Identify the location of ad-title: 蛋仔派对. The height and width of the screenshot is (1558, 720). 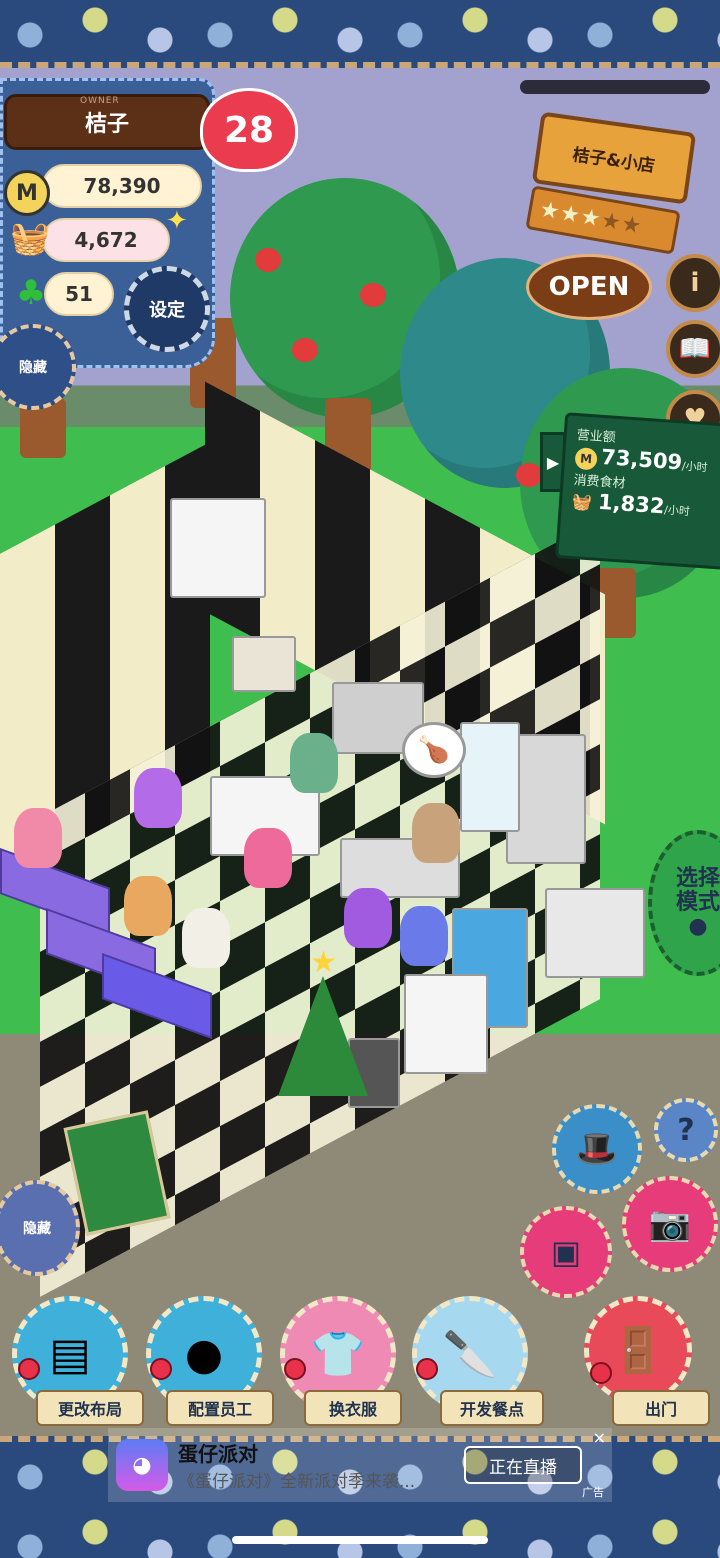
(218, 1454).